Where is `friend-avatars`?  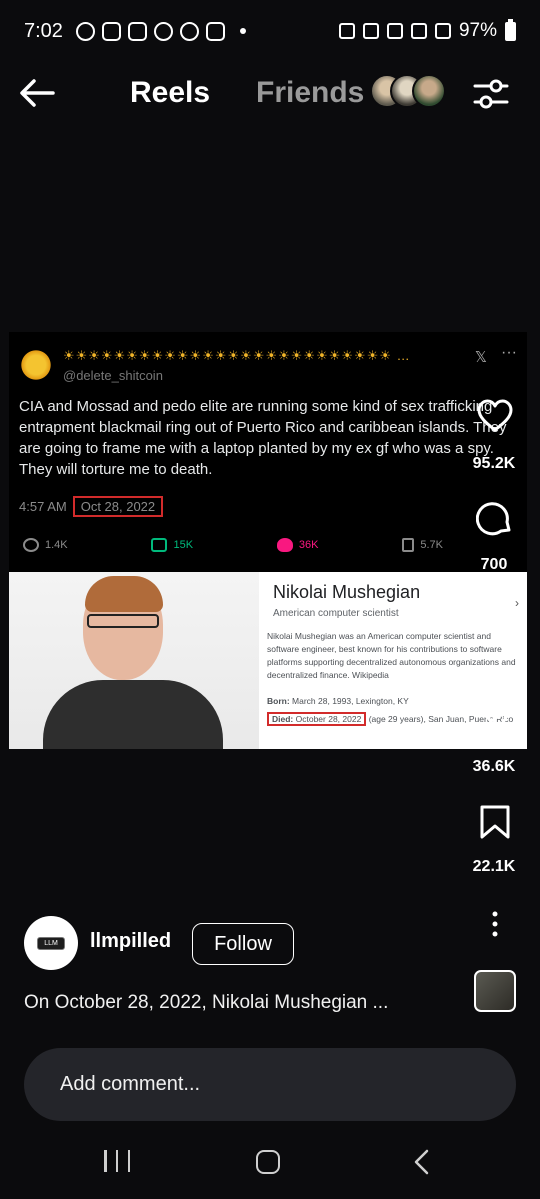
friend-avatars is located at coordinates (408, 92).